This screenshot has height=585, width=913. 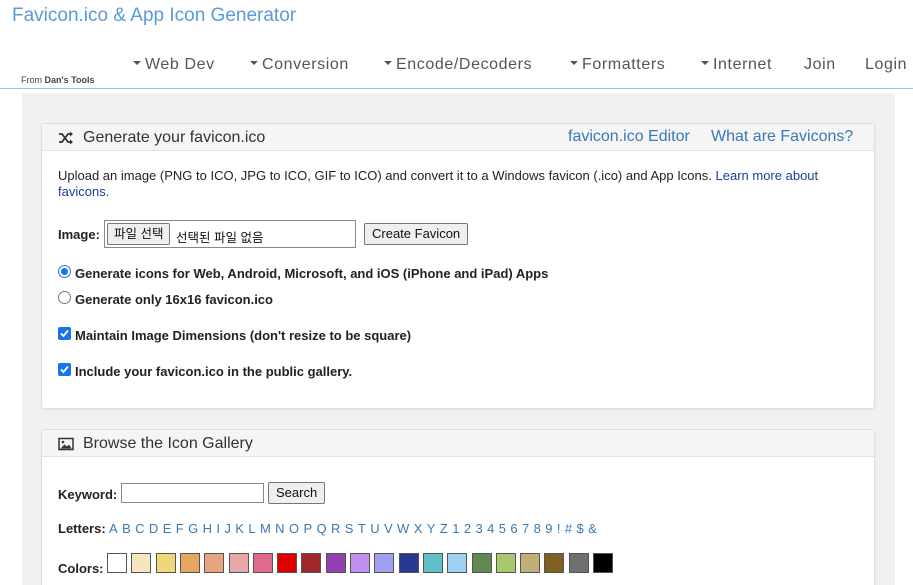 I want to click on letter-link: O, so click(x=294, y=528).